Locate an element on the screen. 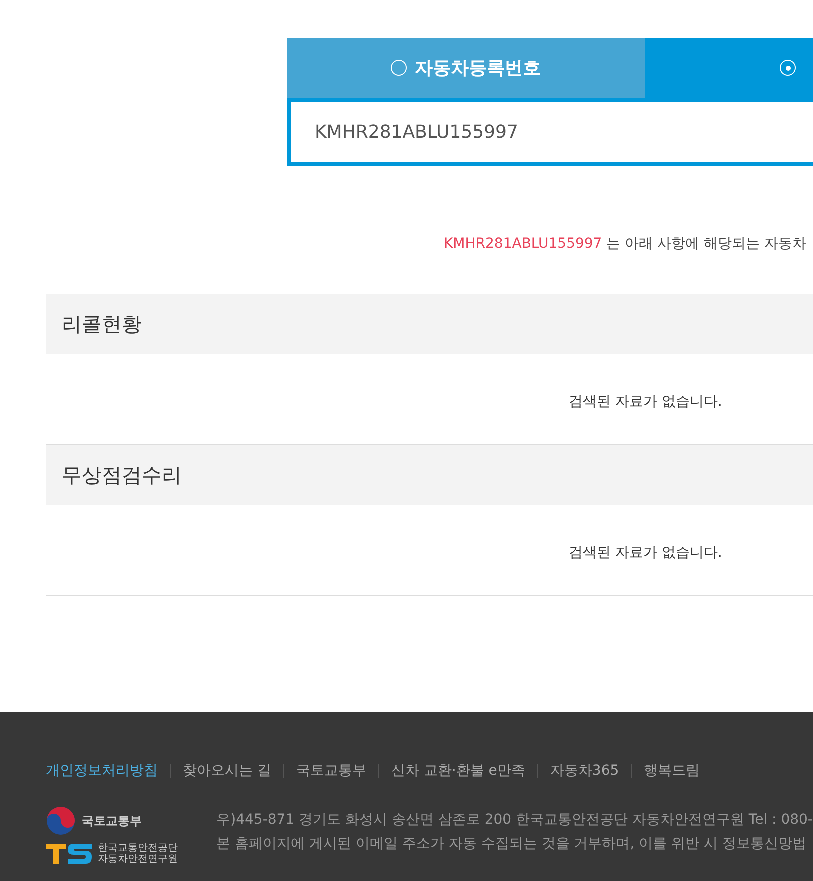  footer-text: 본 홈페이지에 게시된 이메일 주소가 자동 수집되는 것을 거부하며, 이를 위반 시 정보통신망법 is located at coordinates (512, 844).